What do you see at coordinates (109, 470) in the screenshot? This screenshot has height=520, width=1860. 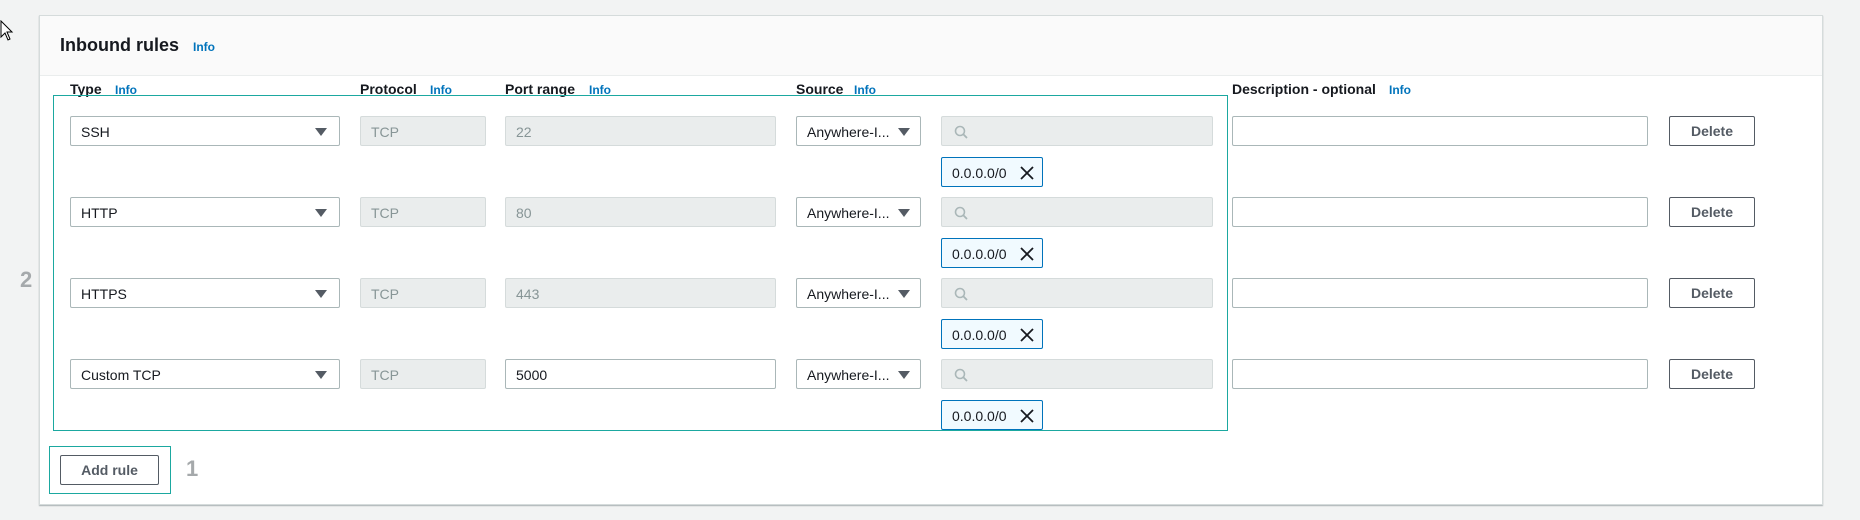 I see `add-rule-button: Add rule` at bounding box center [109, 470].